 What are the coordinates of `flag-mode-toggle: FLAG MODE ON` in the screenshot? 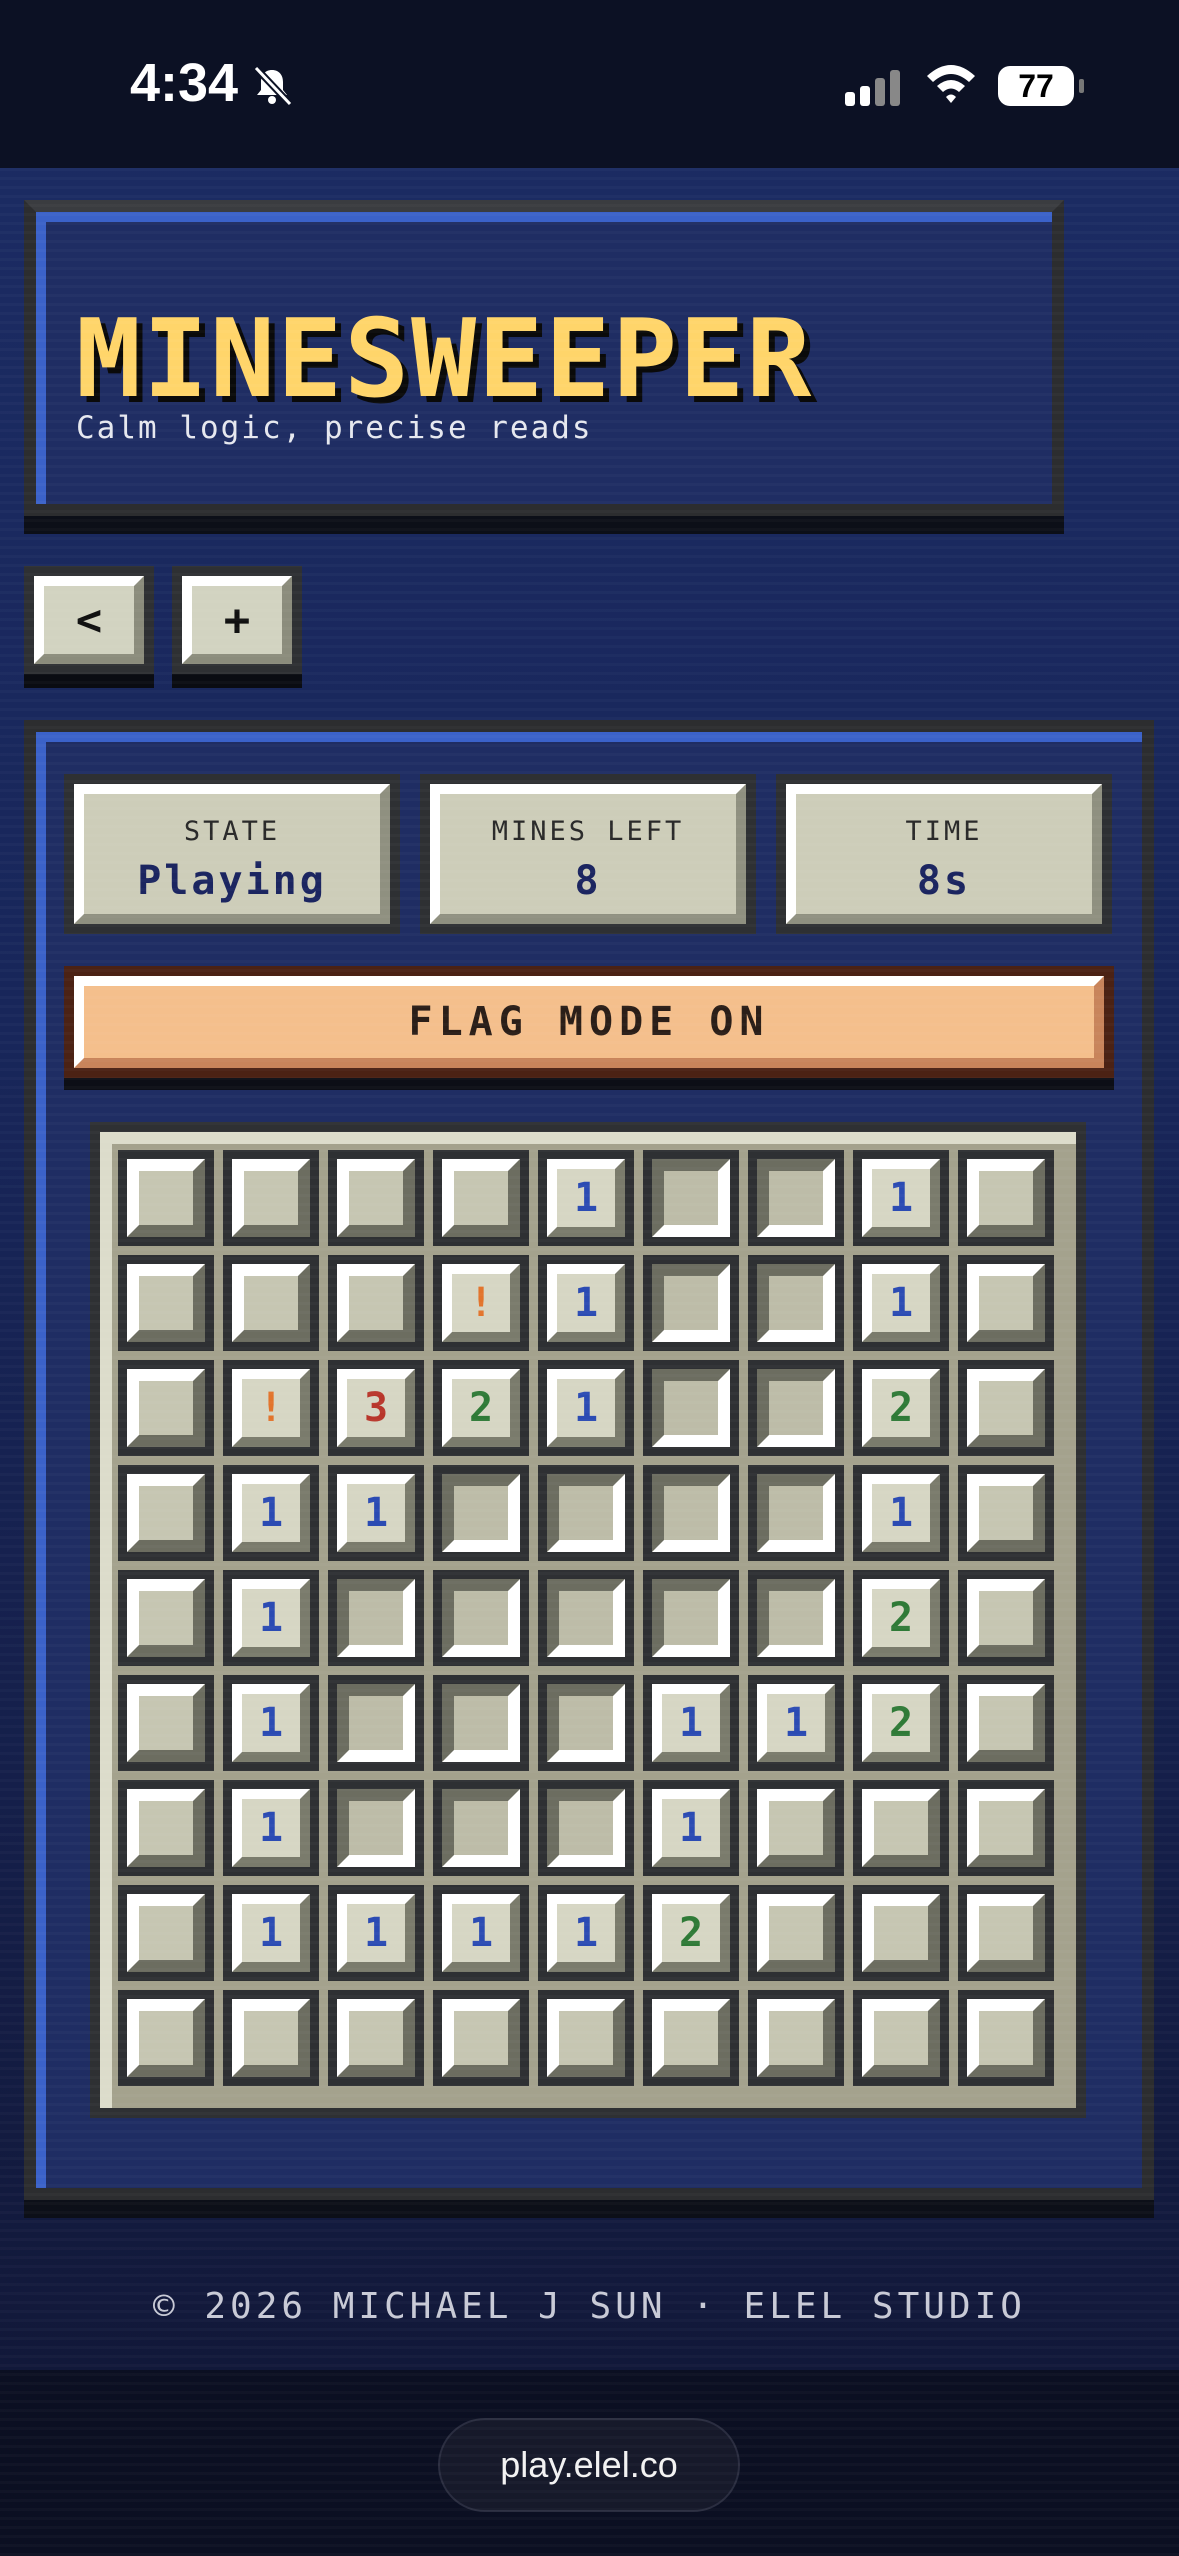 It's located at (589, 1022).